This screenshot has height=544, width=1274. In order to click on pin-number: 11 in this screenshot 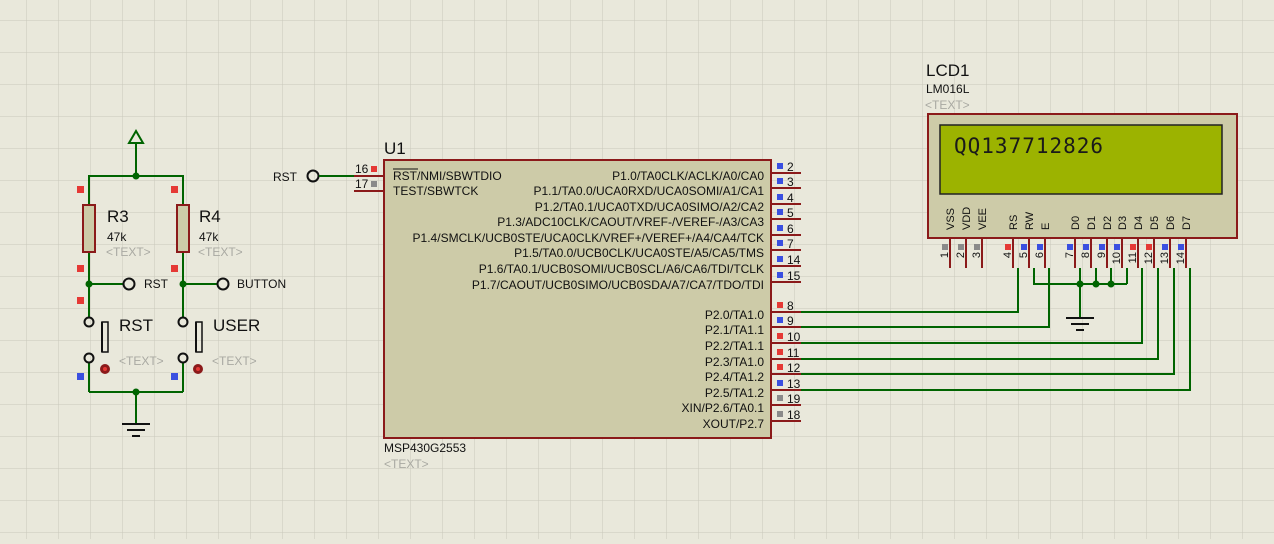, I will do `click(793, 353)`.